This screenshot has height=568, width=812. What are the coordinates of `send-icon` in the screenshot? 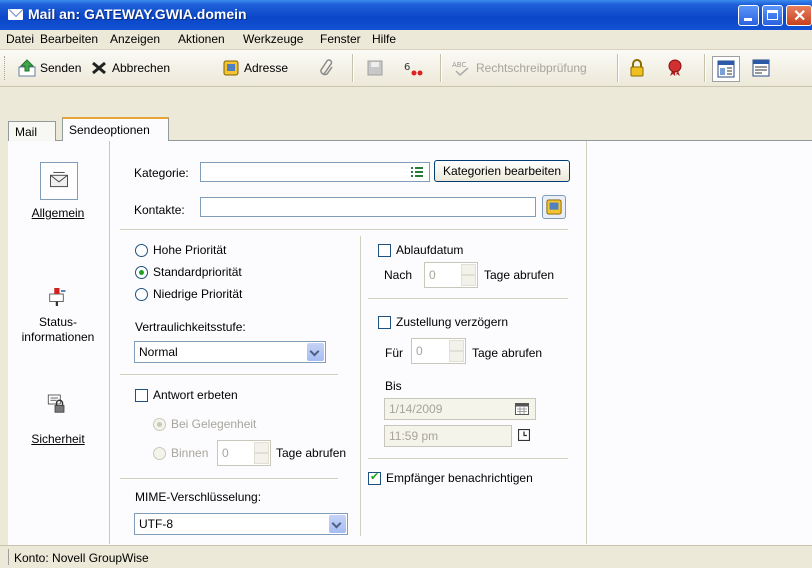 It's located at (27, 68).